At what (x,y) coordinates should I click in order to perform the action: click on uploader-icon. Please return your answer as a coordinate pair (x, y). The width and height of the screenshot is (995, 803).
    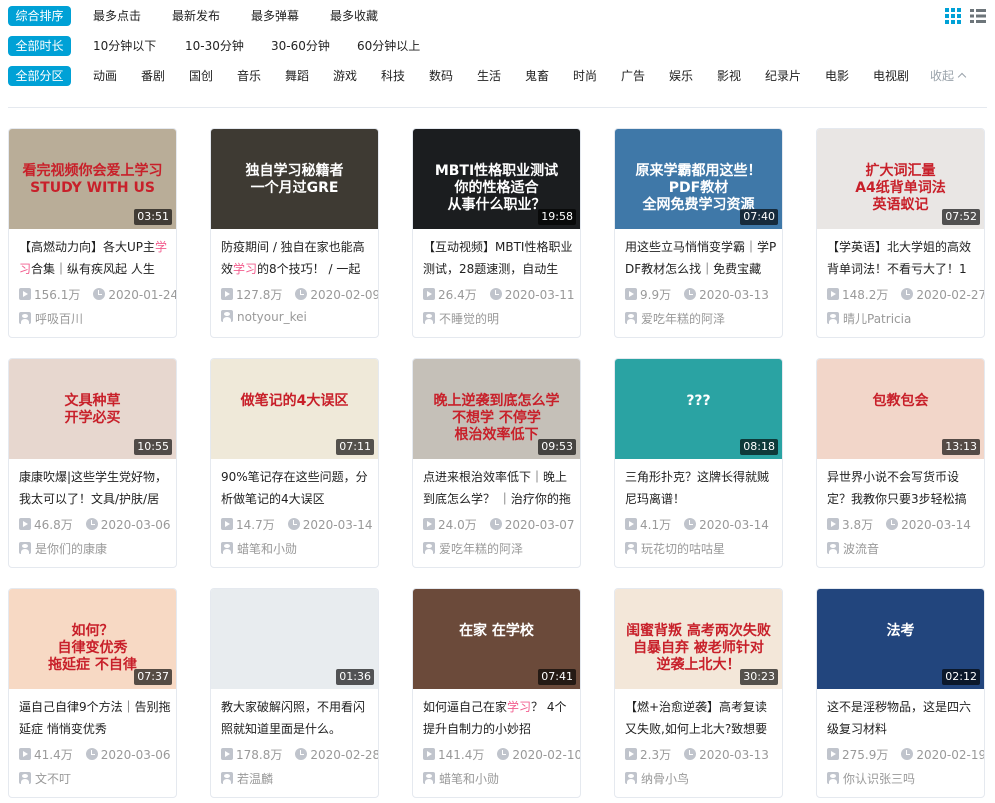
    Looking at the image, I should click on (631, 778).